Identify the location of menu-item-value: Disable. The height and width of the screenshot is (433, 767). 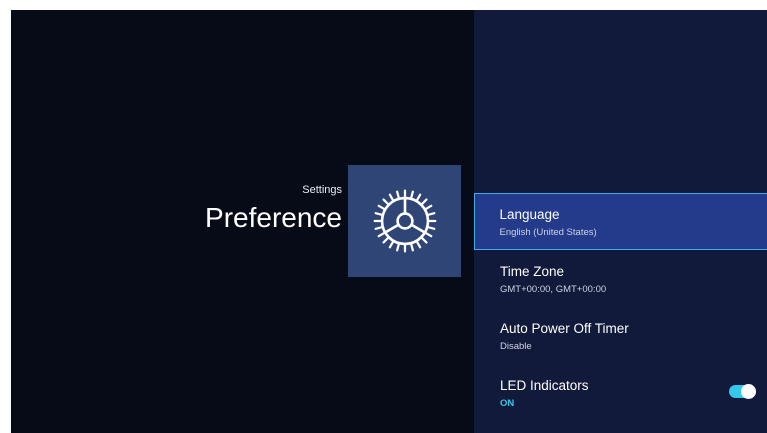
(516, 346).